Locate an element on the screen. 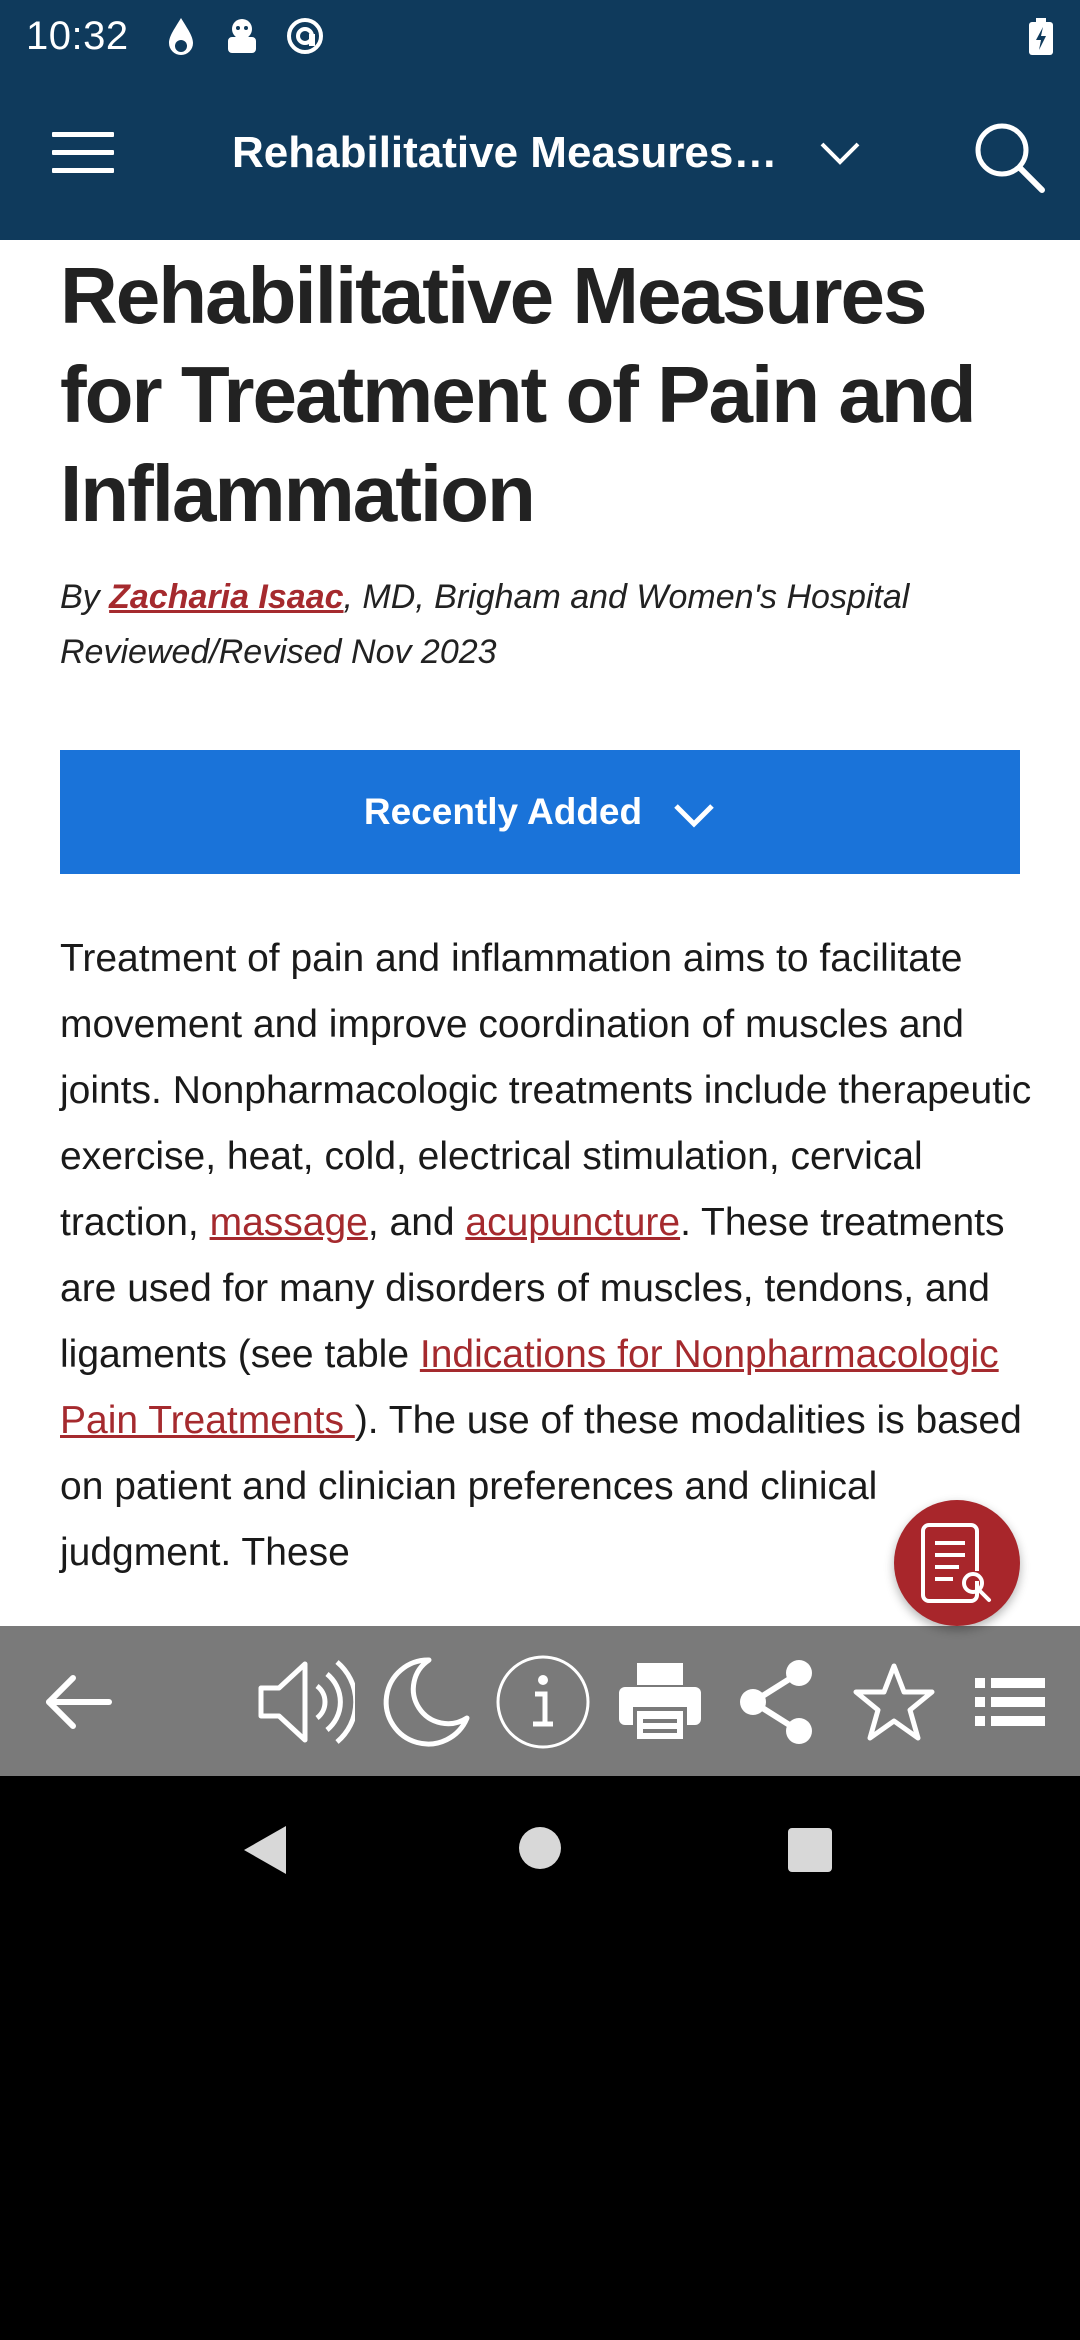 The image size is (1080, 2340). info-button is located at coordinates (543, 1702).